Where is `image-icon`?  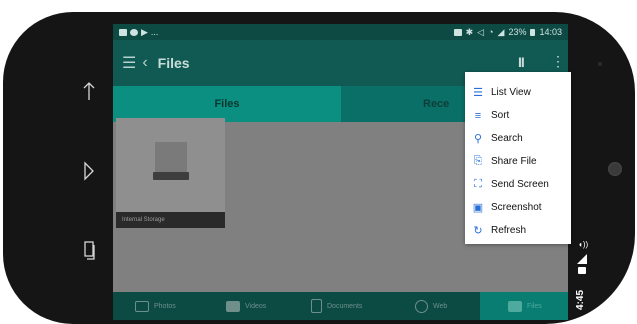 image-icon is located at coordinates (123, 32).